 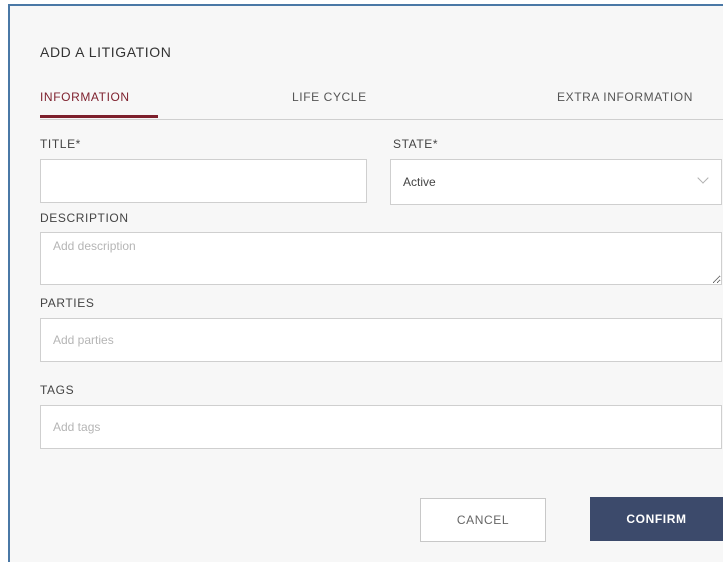 I want to click on tags-label: TAGS, so click(x=57, y=390).